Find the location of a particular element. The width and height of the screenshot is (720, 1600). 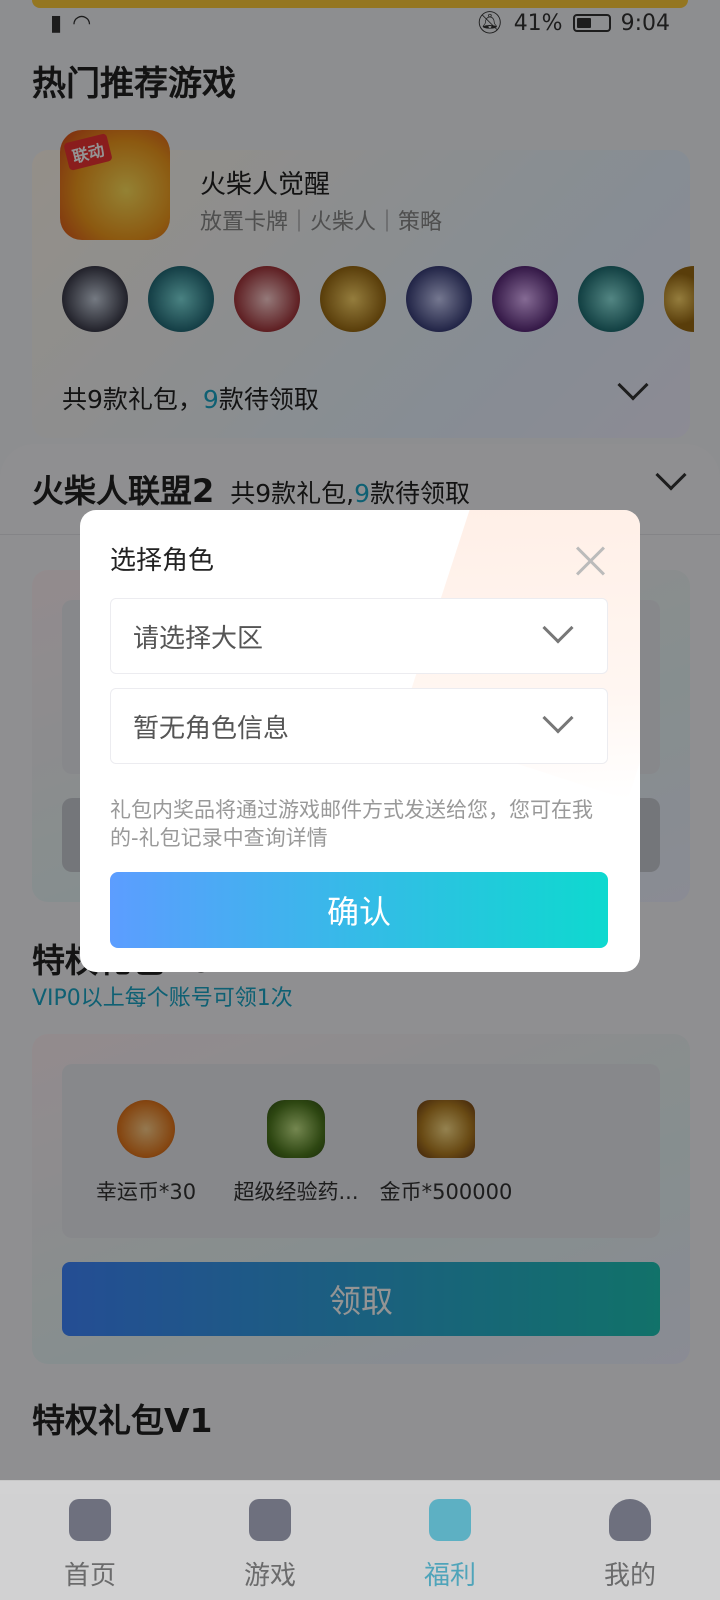

close-icon is located at coordinates (590, 560).